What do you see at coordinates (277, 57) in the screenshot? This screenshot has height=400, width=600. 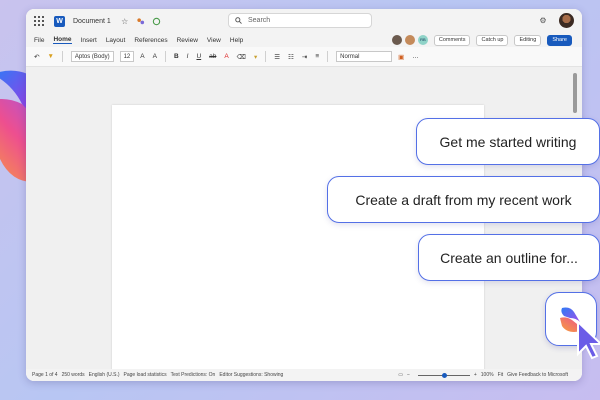 I see `bullets-icon: ☰` at bounding box center [277, 57].